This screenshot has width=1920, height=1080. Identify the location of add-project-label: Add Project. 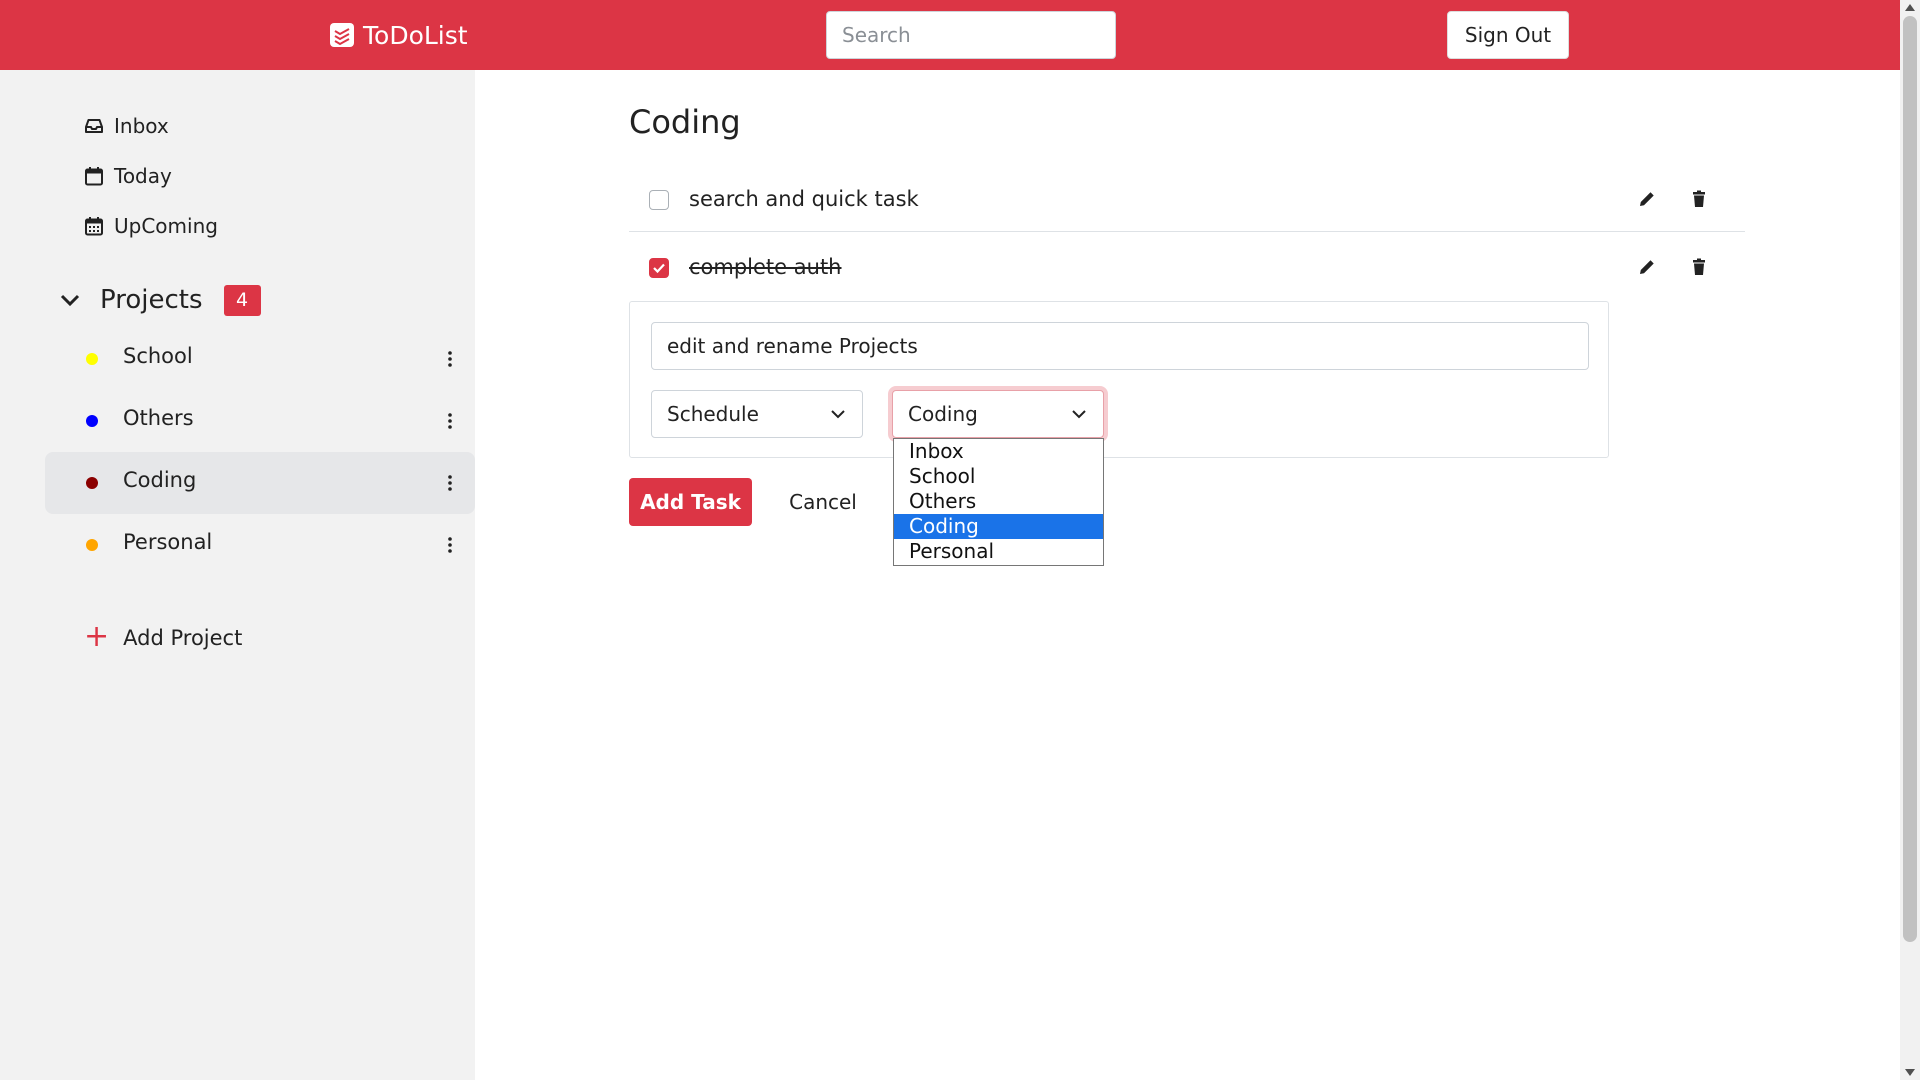
(183, 638).